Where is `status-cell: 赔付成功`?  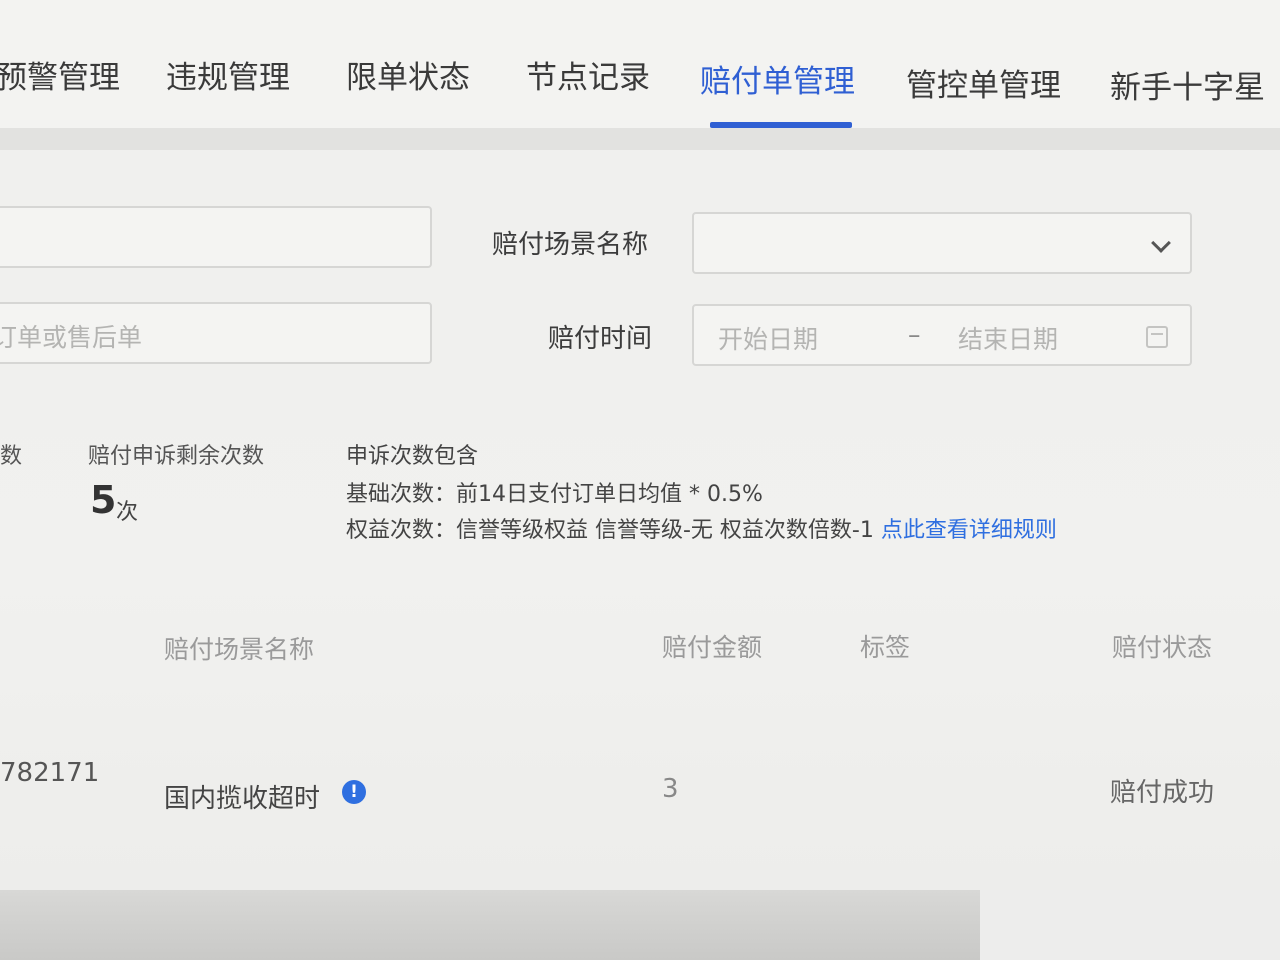 status-cell: 赔付成功 is located at coordinates (1162, 793).